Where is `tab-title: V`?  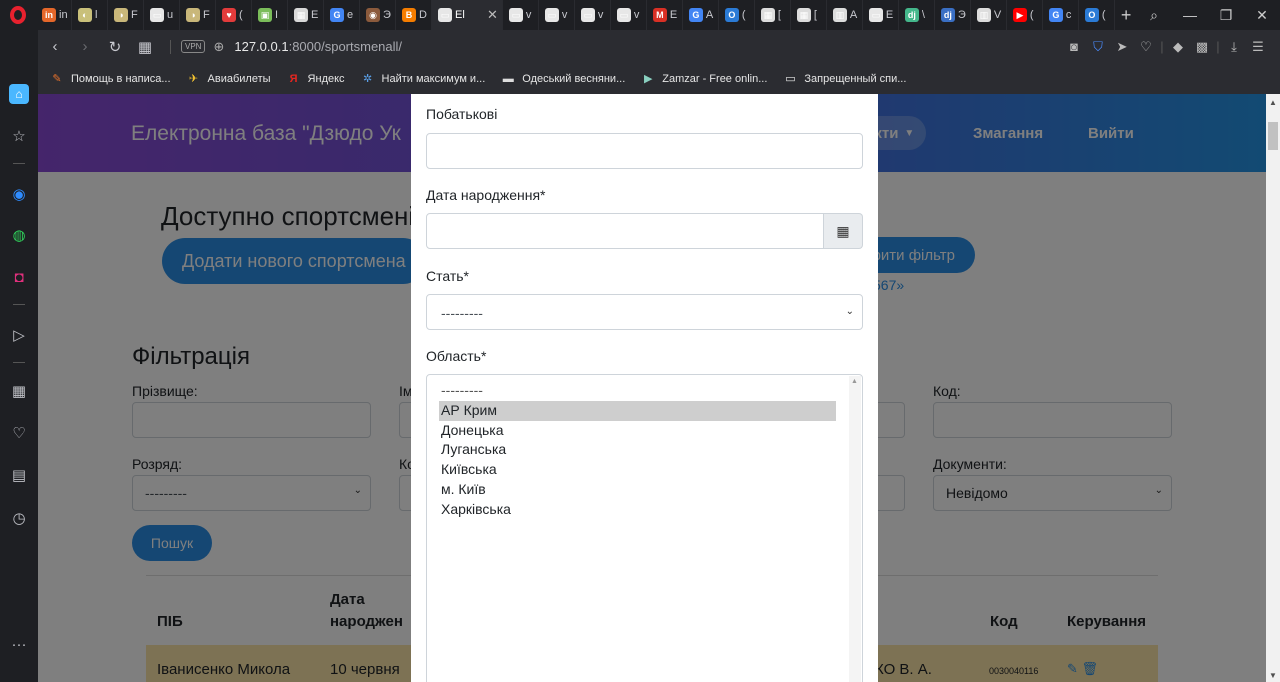 tab-title: V is located at coordinates (997, 15).